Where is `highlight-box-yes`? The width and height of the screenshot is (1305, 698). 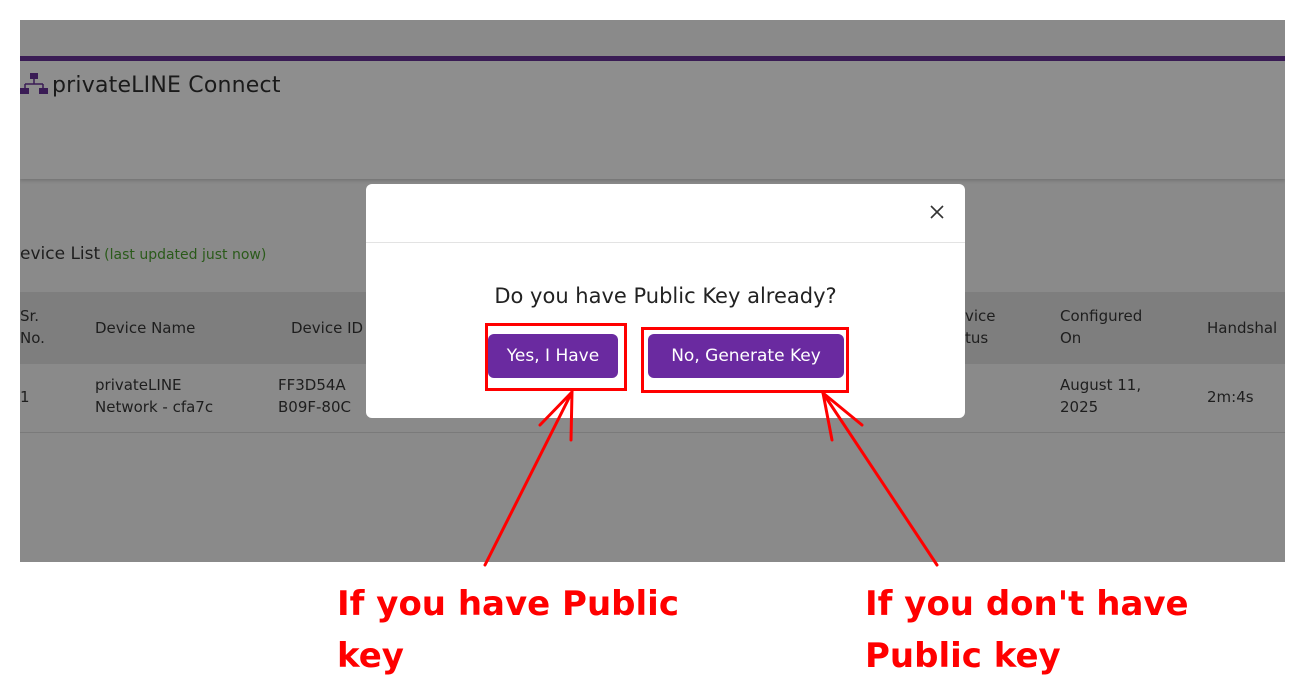 highlight-box-yes is located at coordinates (556, 357).